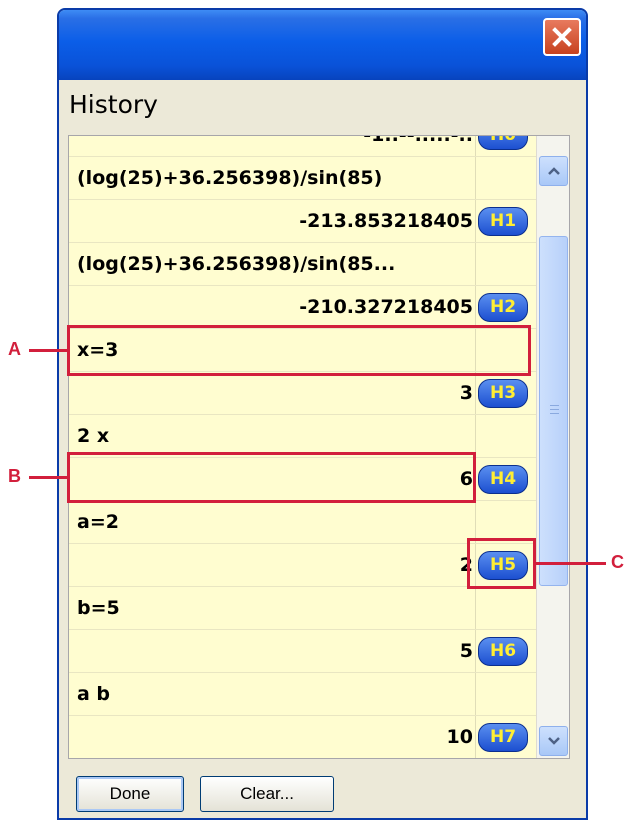 This screenshot has height=827, width=624. I want to click on callout-b-box, so click(271, 477).